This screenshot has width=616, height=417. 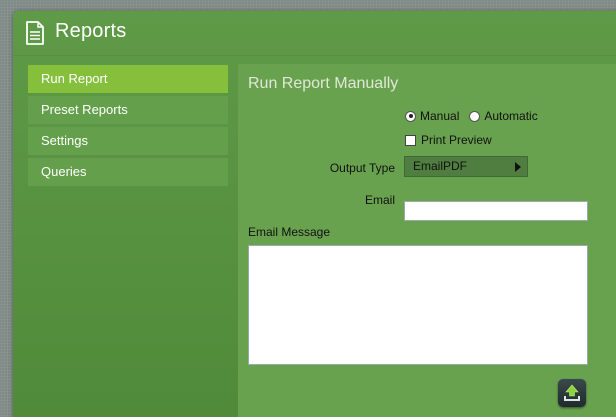 I want to click on manual-radio, so click(x=410, y=116).